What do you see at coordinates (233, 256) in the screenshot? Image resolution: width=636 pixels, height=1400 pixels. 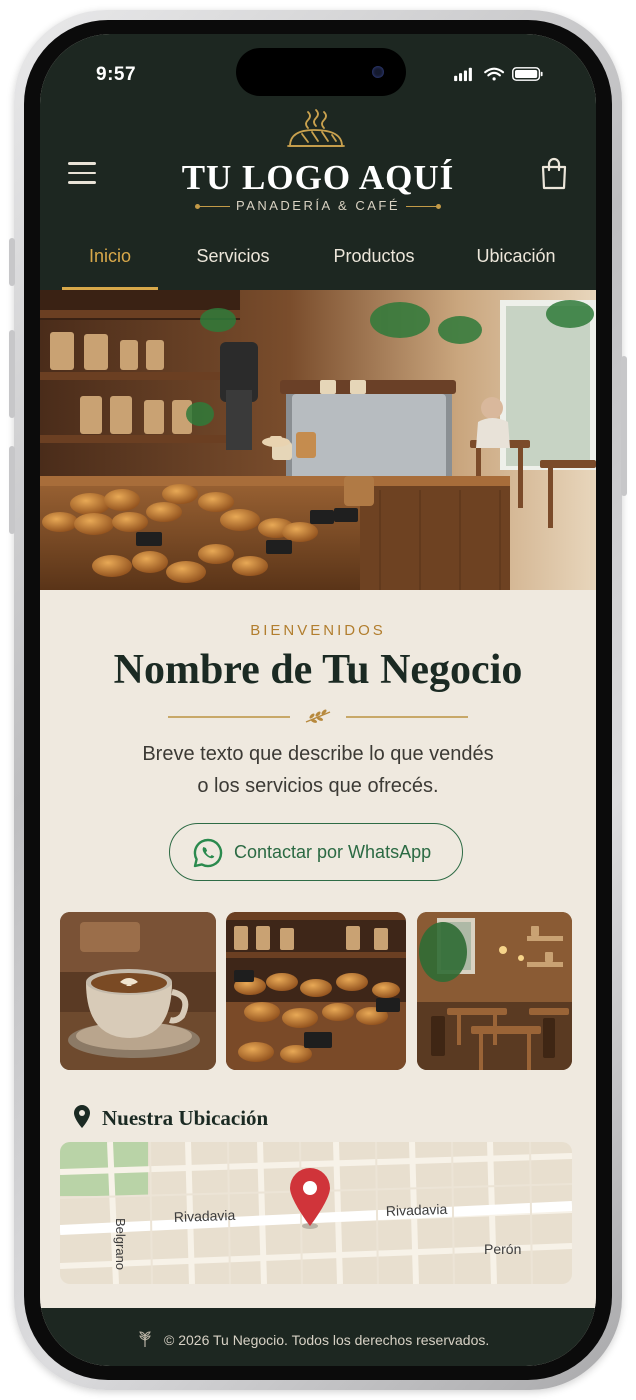 I see `tab-label: Servicios` at bounding box center [233, 256].